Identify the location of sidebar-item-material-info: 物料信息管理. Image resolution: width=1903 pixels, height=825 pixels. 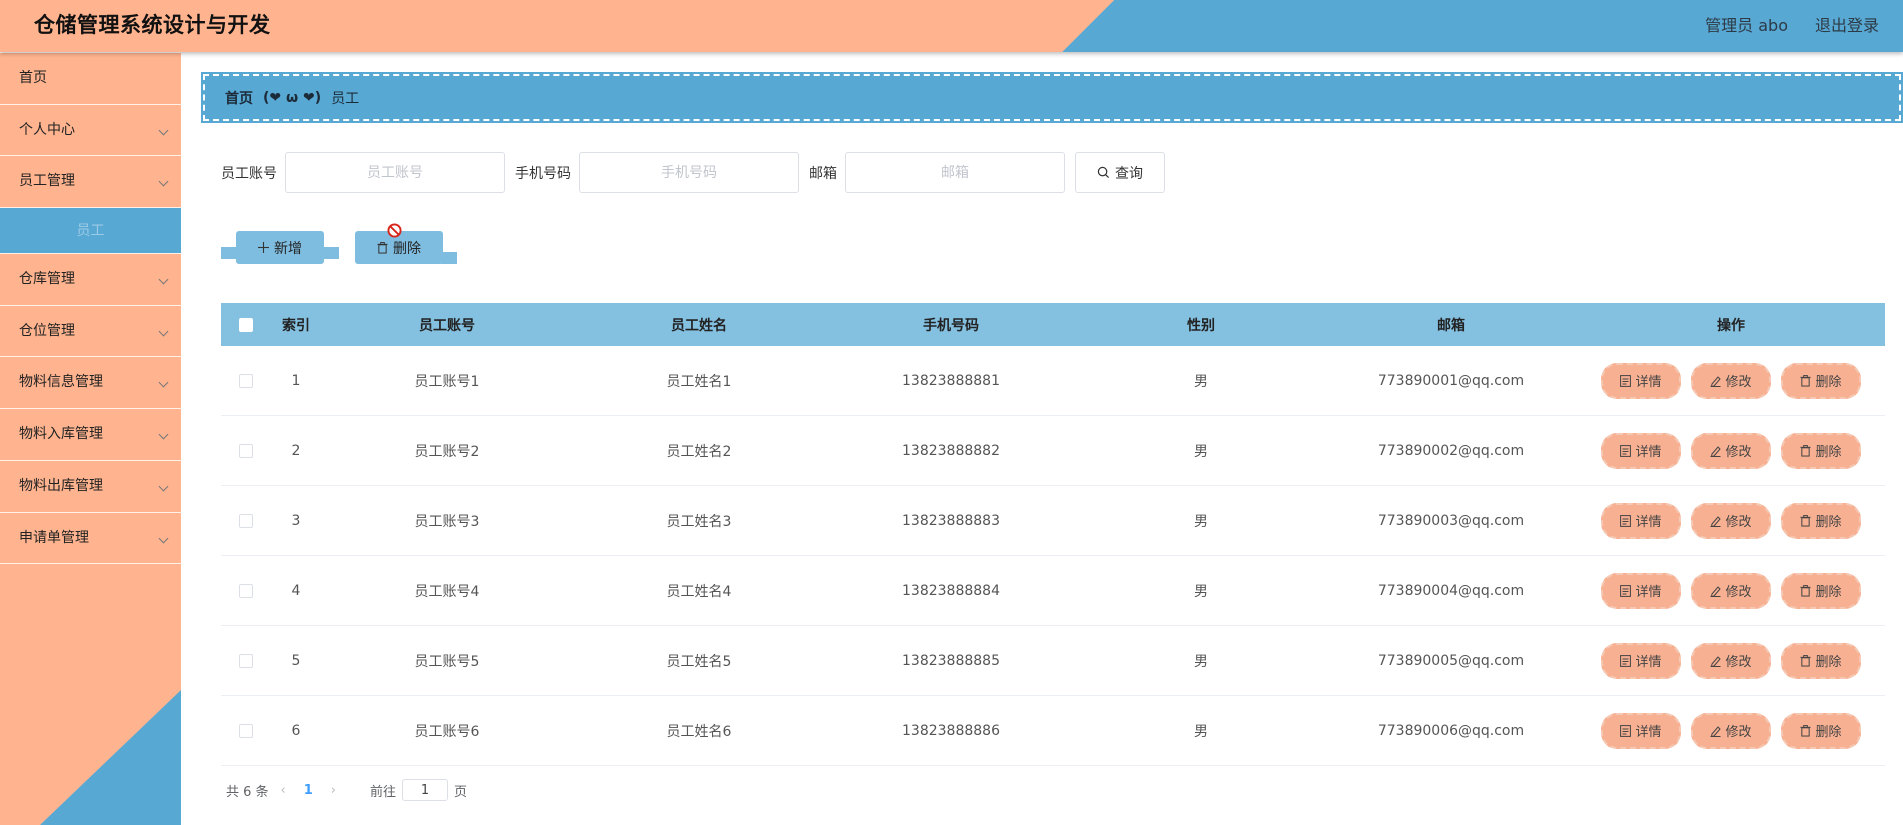
(90, 383).